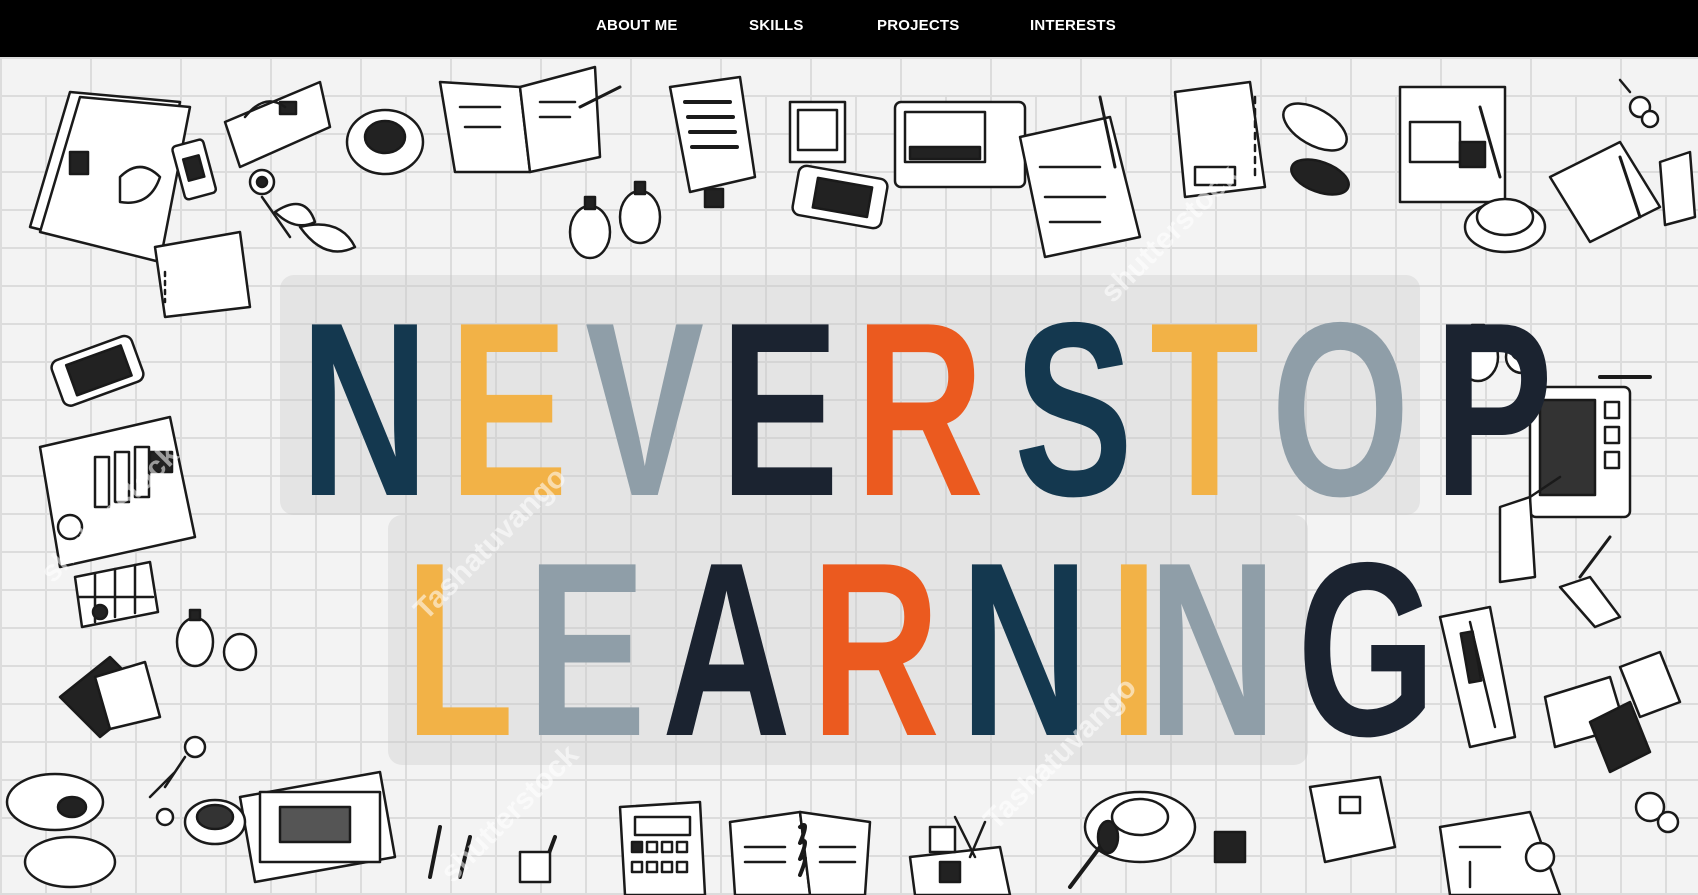 The height and width of the screenshot is (895, 1698). Describe the element at coordinates (849, 28) in the screenshot. I see `top-nav-bar: ABOUT ME SKILLS PROJECTS INTERESTS` at that location.